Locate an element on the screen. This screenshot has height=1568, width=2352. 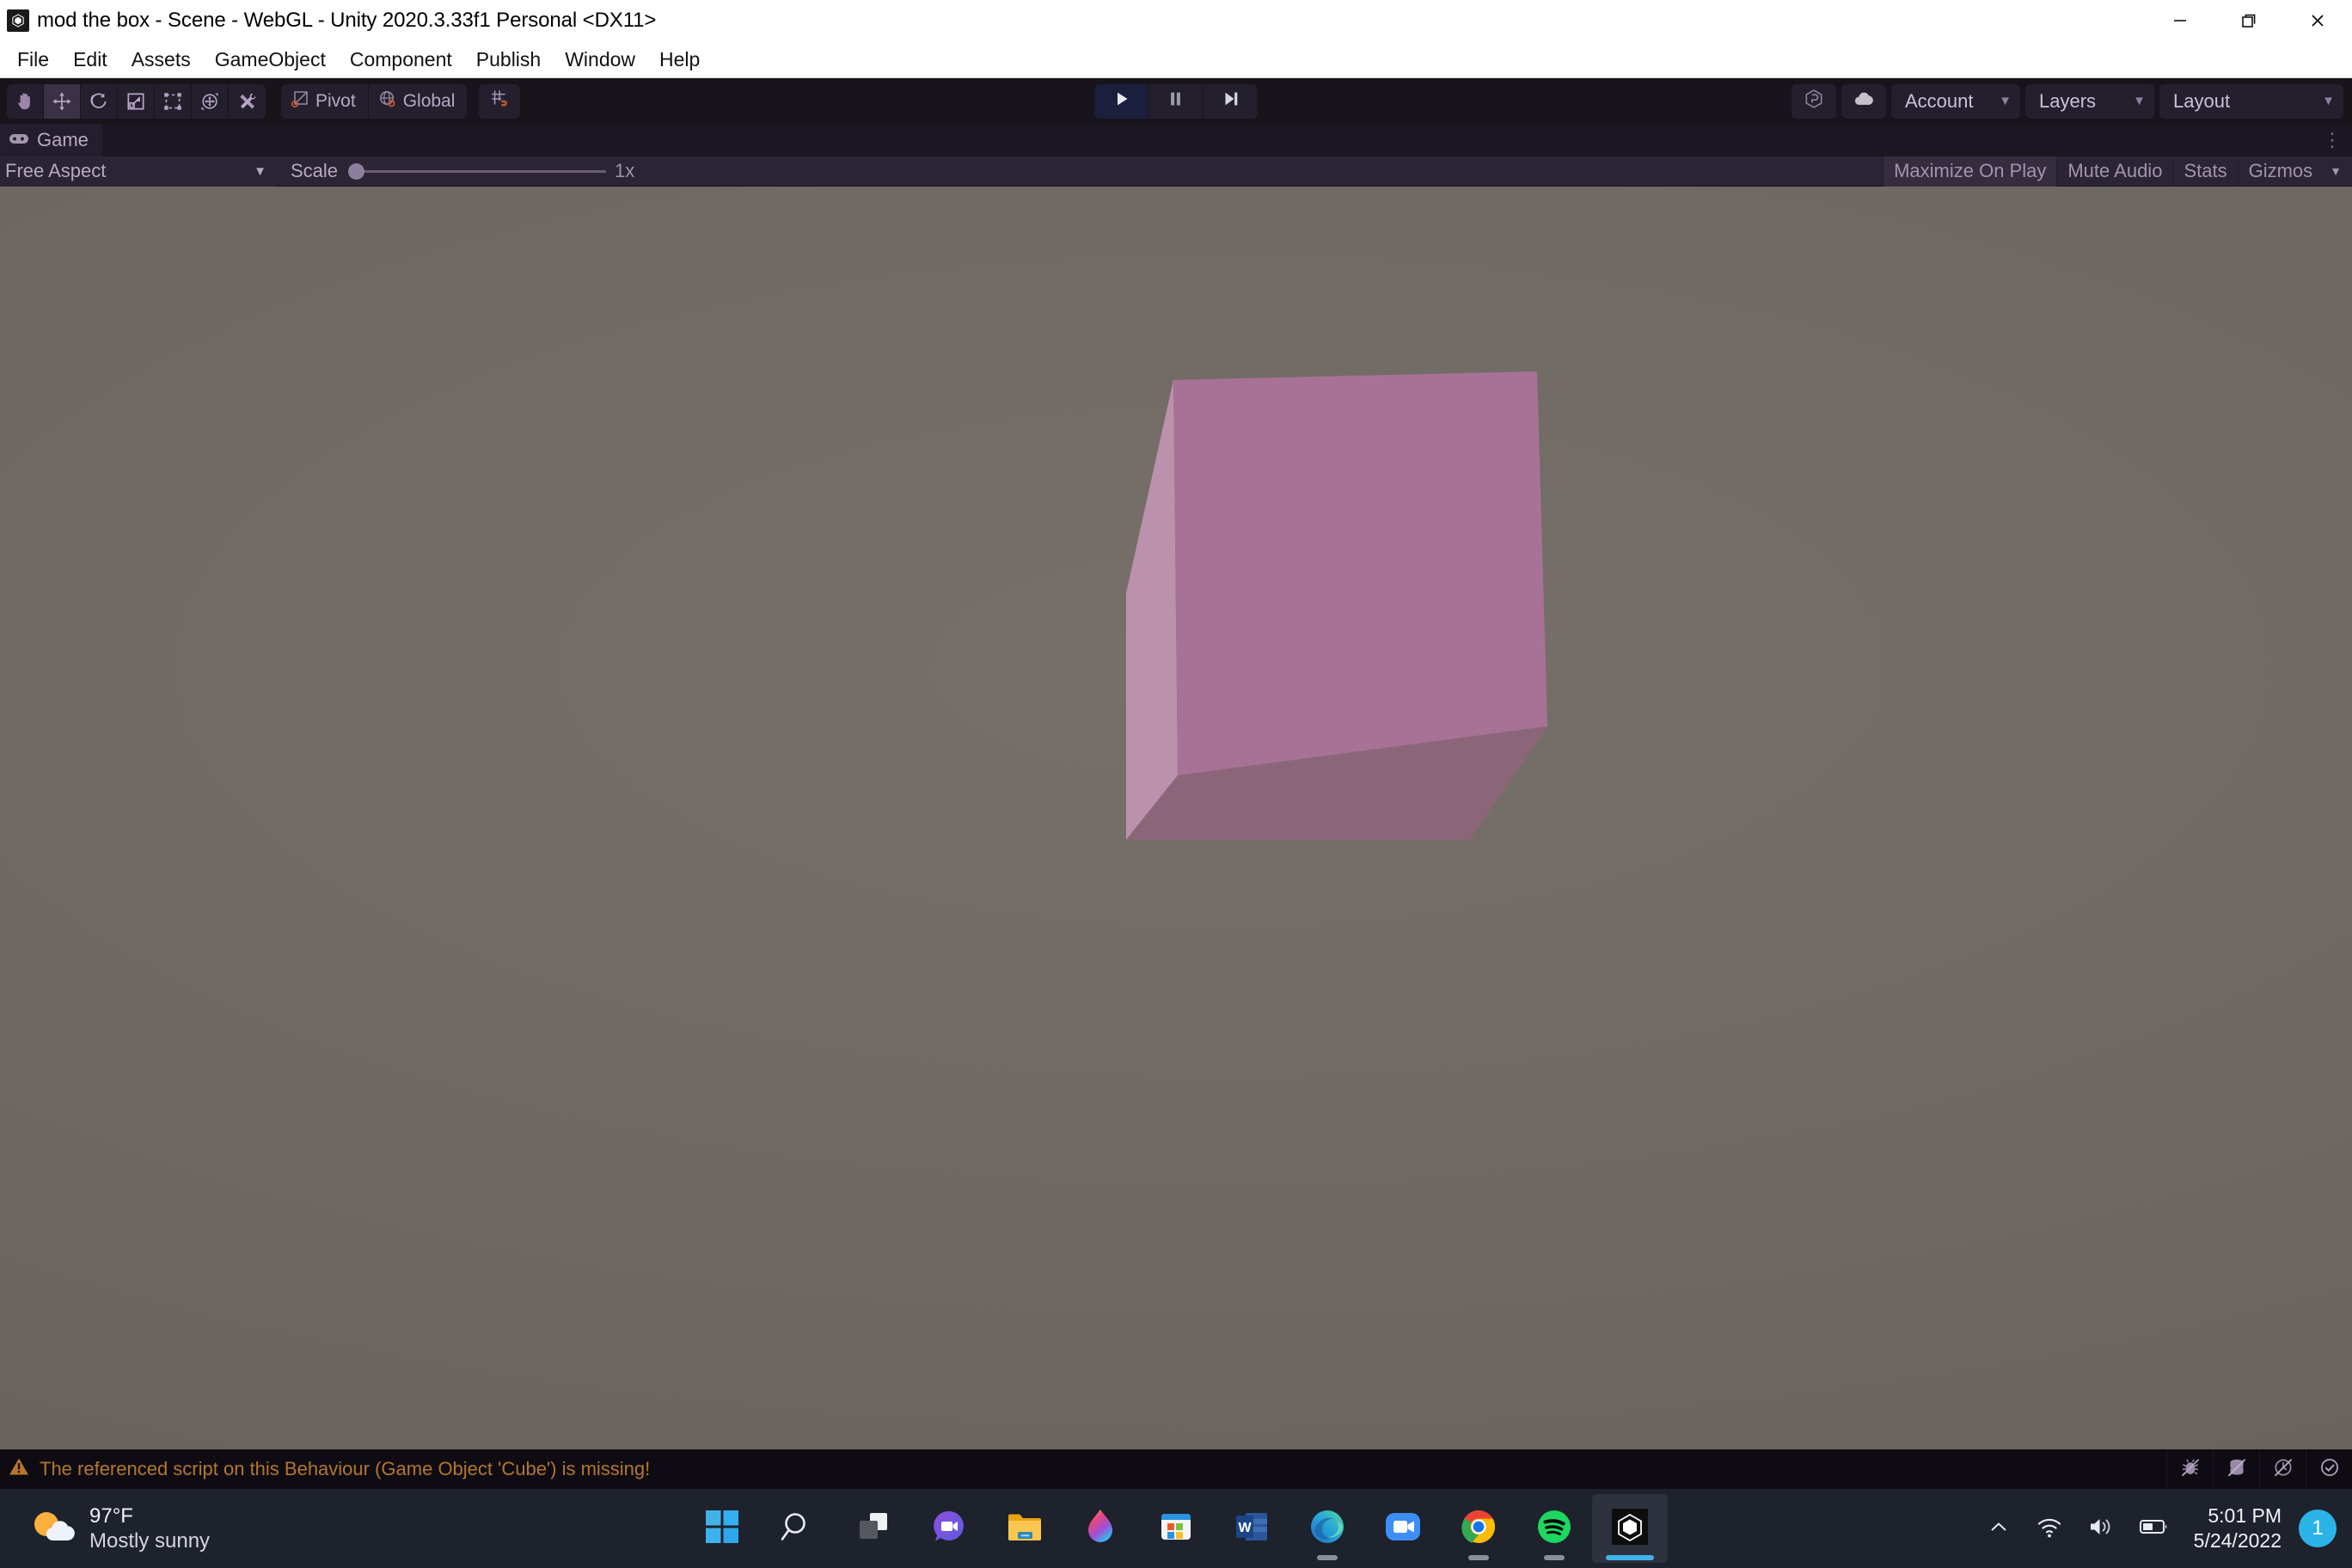
warning-triangle-icon is located at coordinates (19, 1469).